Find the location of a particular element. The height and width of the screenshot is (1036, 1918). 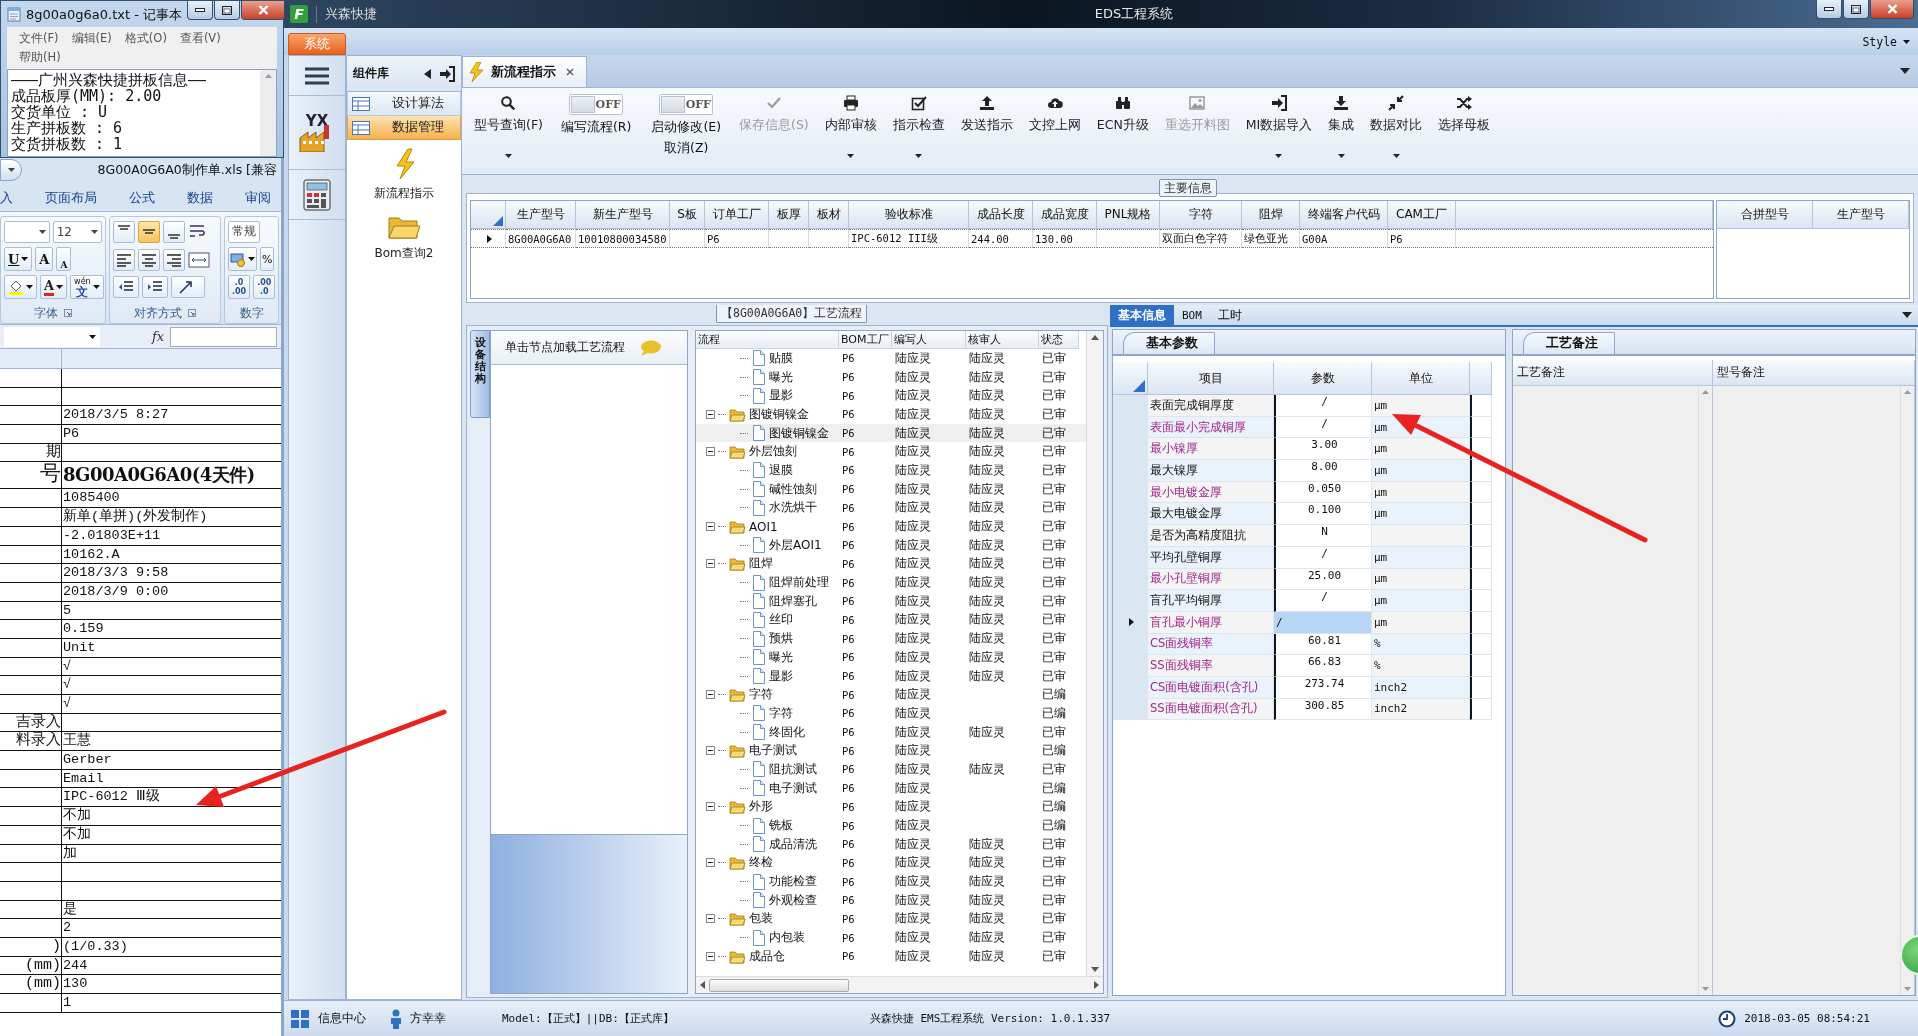

tree-node-label: AOI1 is located at coordinates (763, 526).